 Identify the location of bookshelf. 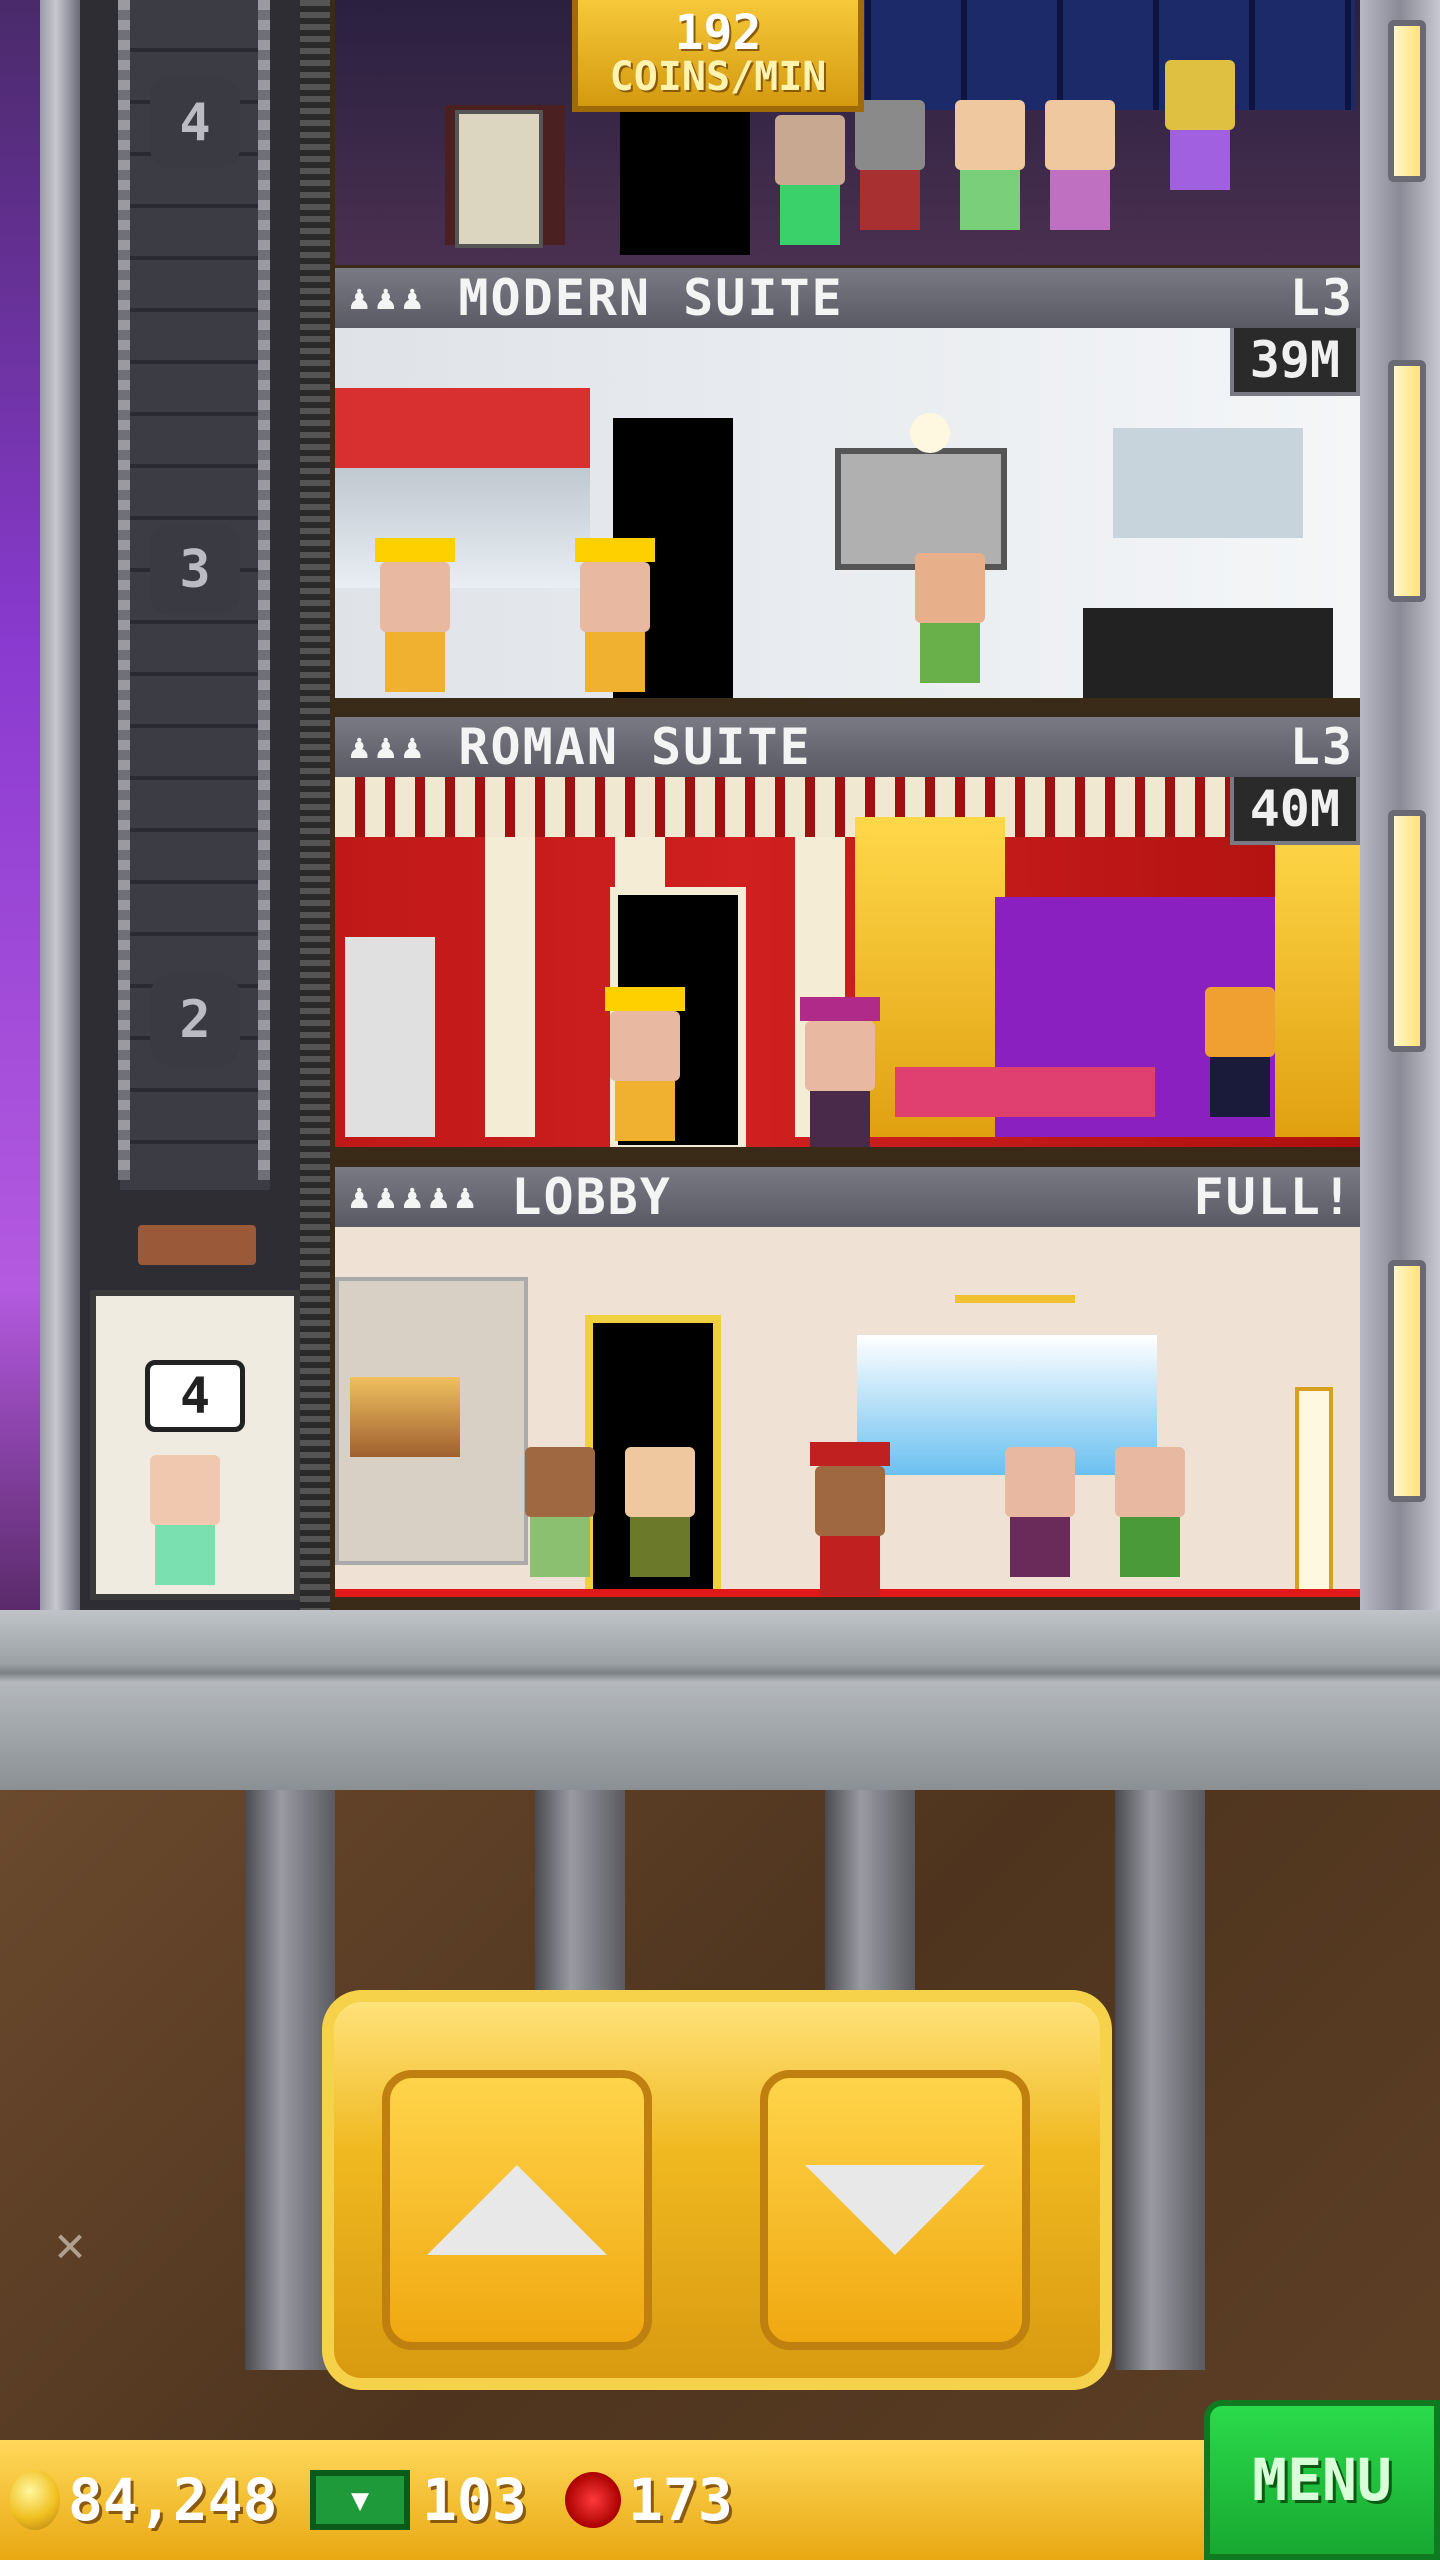
(1208, 483).